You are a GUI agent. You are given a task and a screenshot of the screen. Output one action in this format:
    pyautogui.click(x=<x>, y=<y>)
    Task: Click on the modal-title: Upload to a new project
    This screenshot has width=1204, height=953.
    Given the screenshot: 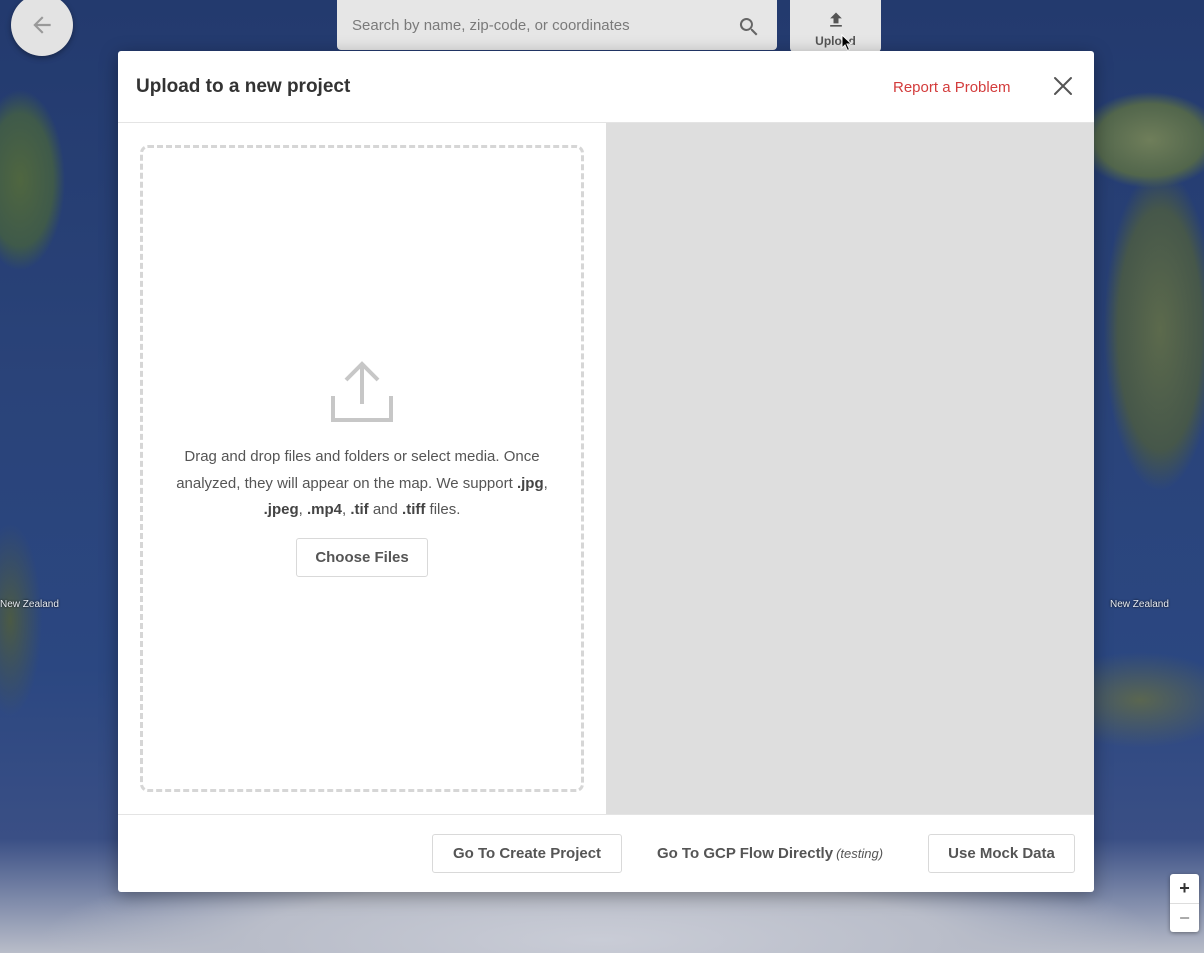 What is the action you would take?
    pyautogui.click(x=243, y=86)
    